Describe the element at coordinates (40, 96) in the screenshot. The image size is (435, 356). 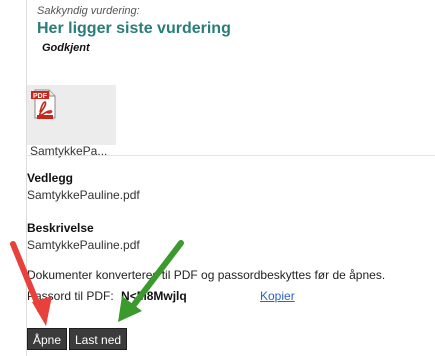
I see `svg-text: PDF` at that location.